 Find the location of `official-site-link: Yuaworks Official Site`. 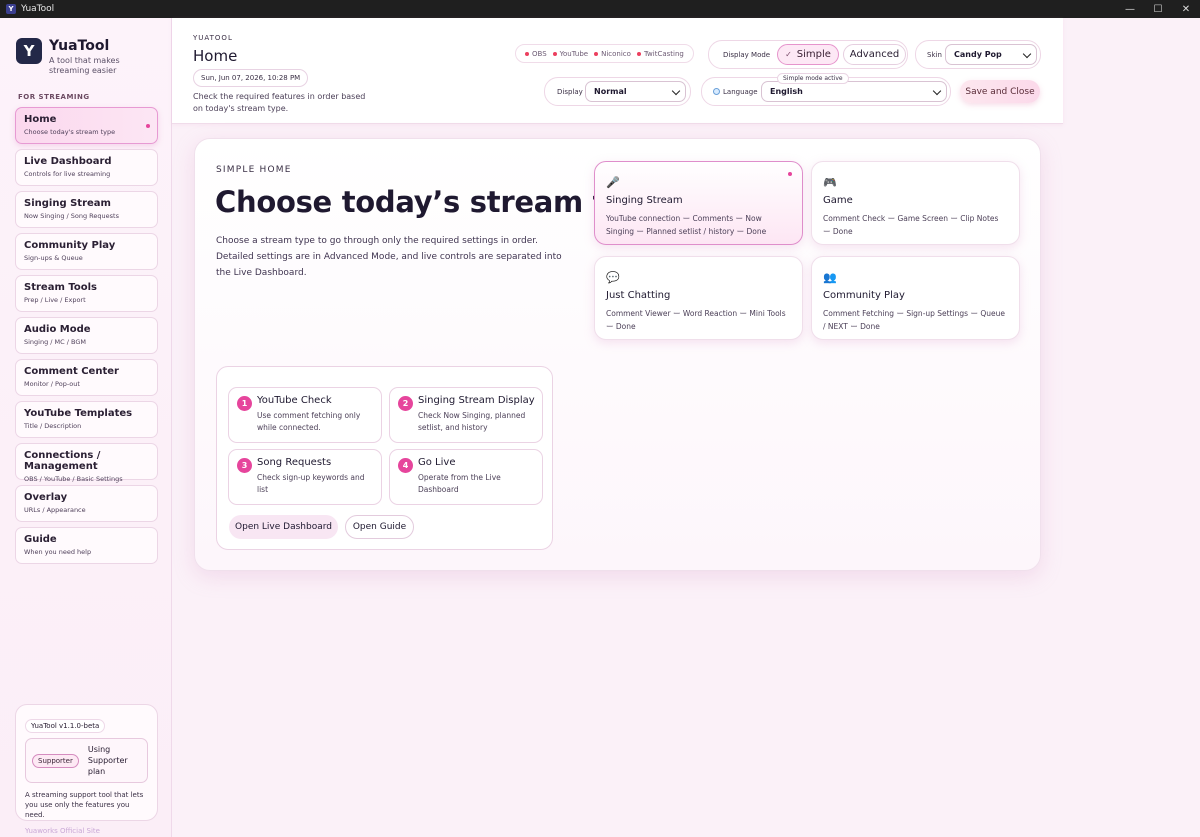

official-site-link: Yuaworks Official Site is located at coordinates (86, 831).